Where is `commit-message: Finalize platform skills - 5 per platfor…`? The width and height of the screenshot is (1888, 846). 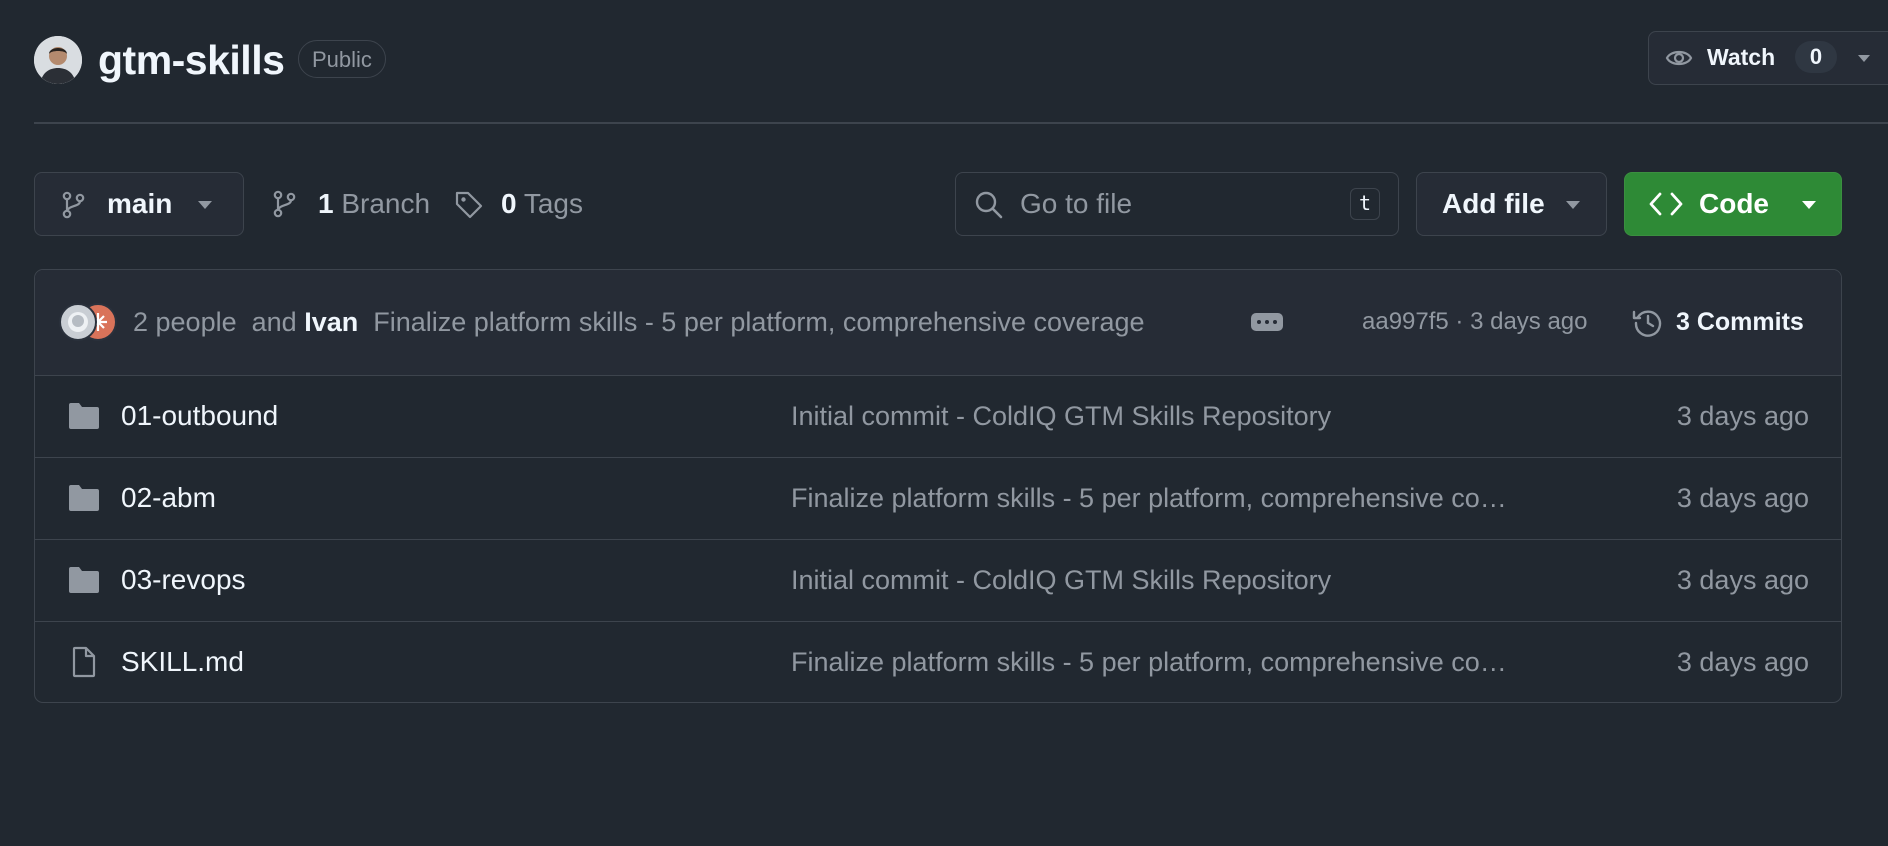 commit-message: Finalize platform skills - 5 per platfor… is located at coordinates (758, 322).